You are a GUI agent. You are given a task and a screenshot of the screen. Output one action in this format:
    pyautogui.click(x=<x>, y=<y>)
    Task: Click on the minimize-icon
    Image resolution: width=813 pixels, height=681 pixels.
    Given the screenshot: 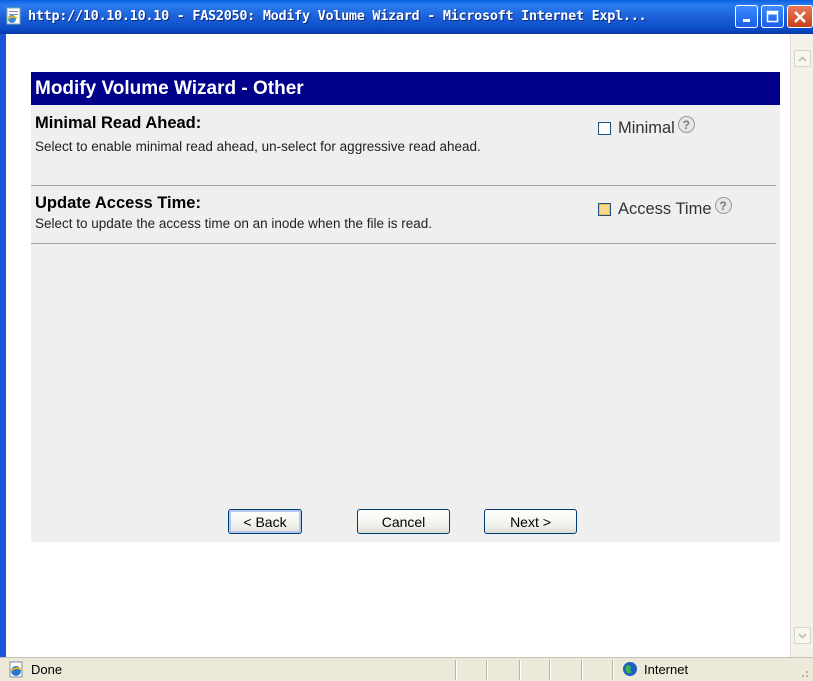 What is the action you would take?
    pyautogui.click(x=746, y=20)
    